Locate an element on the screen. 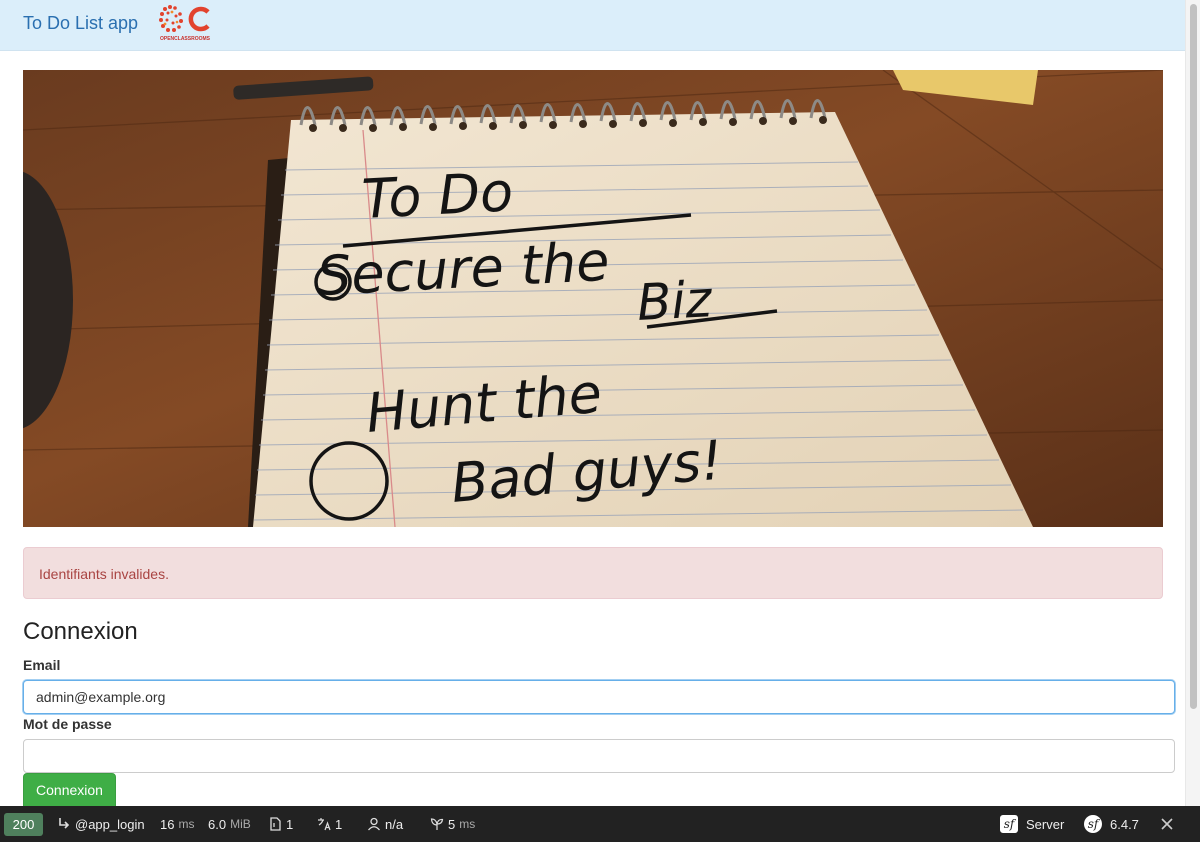 This screenshot has width=1200, height=842. user-item: n/a is located at coordinates (385, 824).